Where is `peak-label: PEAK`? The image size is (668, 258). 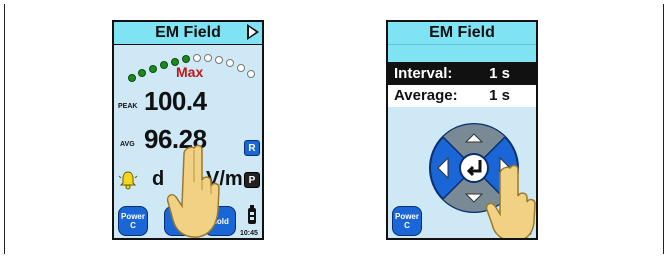 peak-label: PEAK is located at coordinates (128, 106).